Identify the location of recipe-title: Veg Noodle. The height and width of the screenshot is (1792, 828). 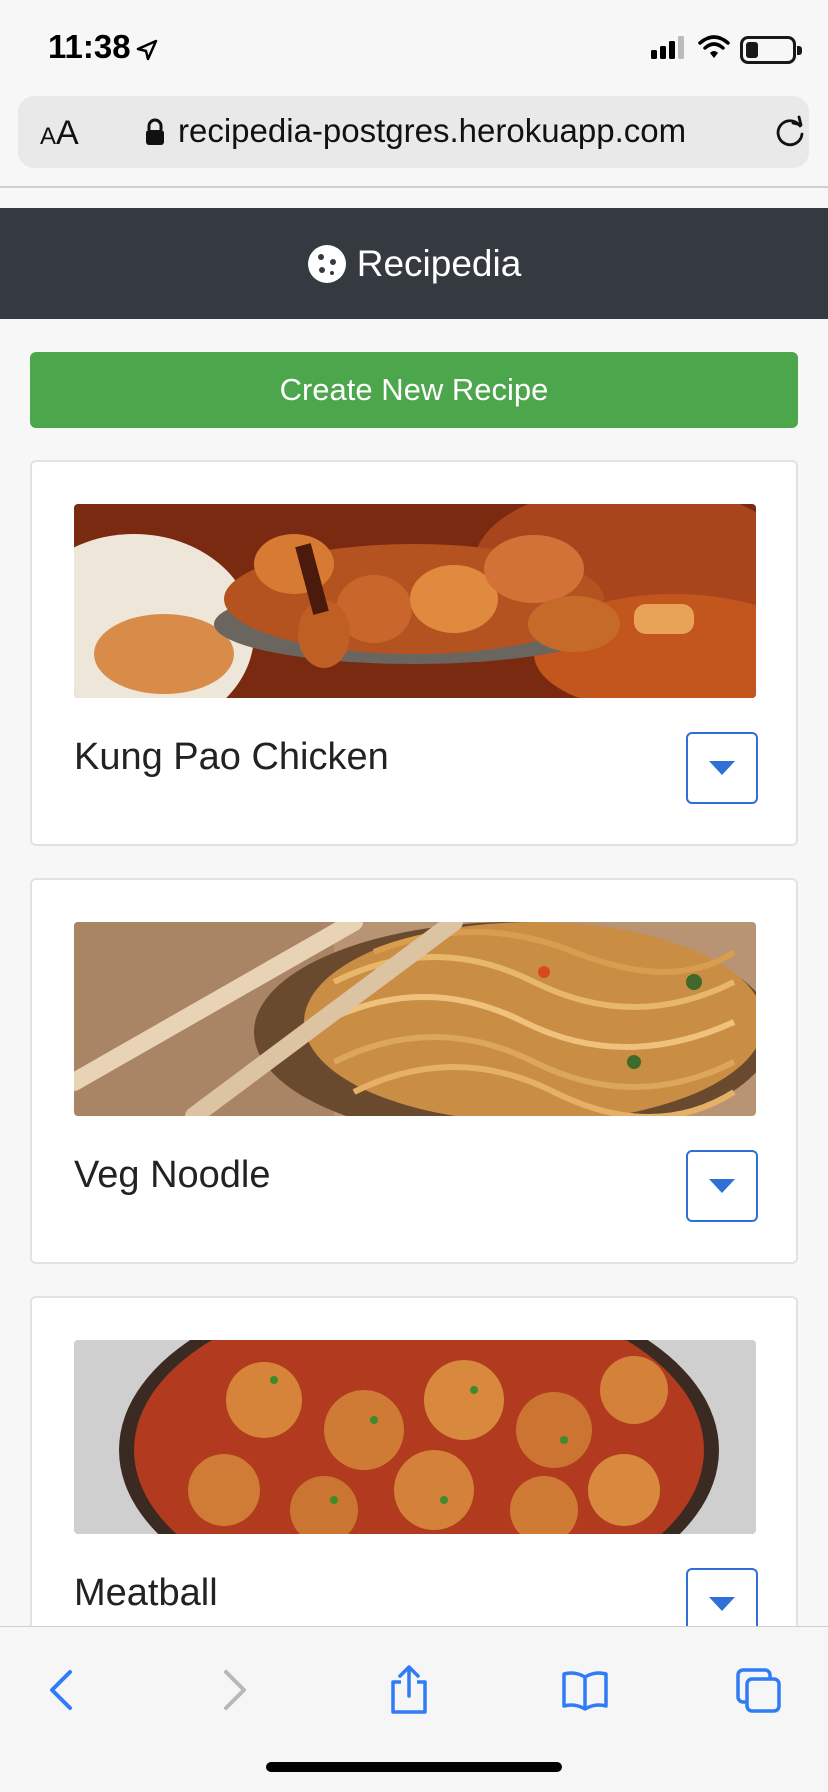
(172, 1175).